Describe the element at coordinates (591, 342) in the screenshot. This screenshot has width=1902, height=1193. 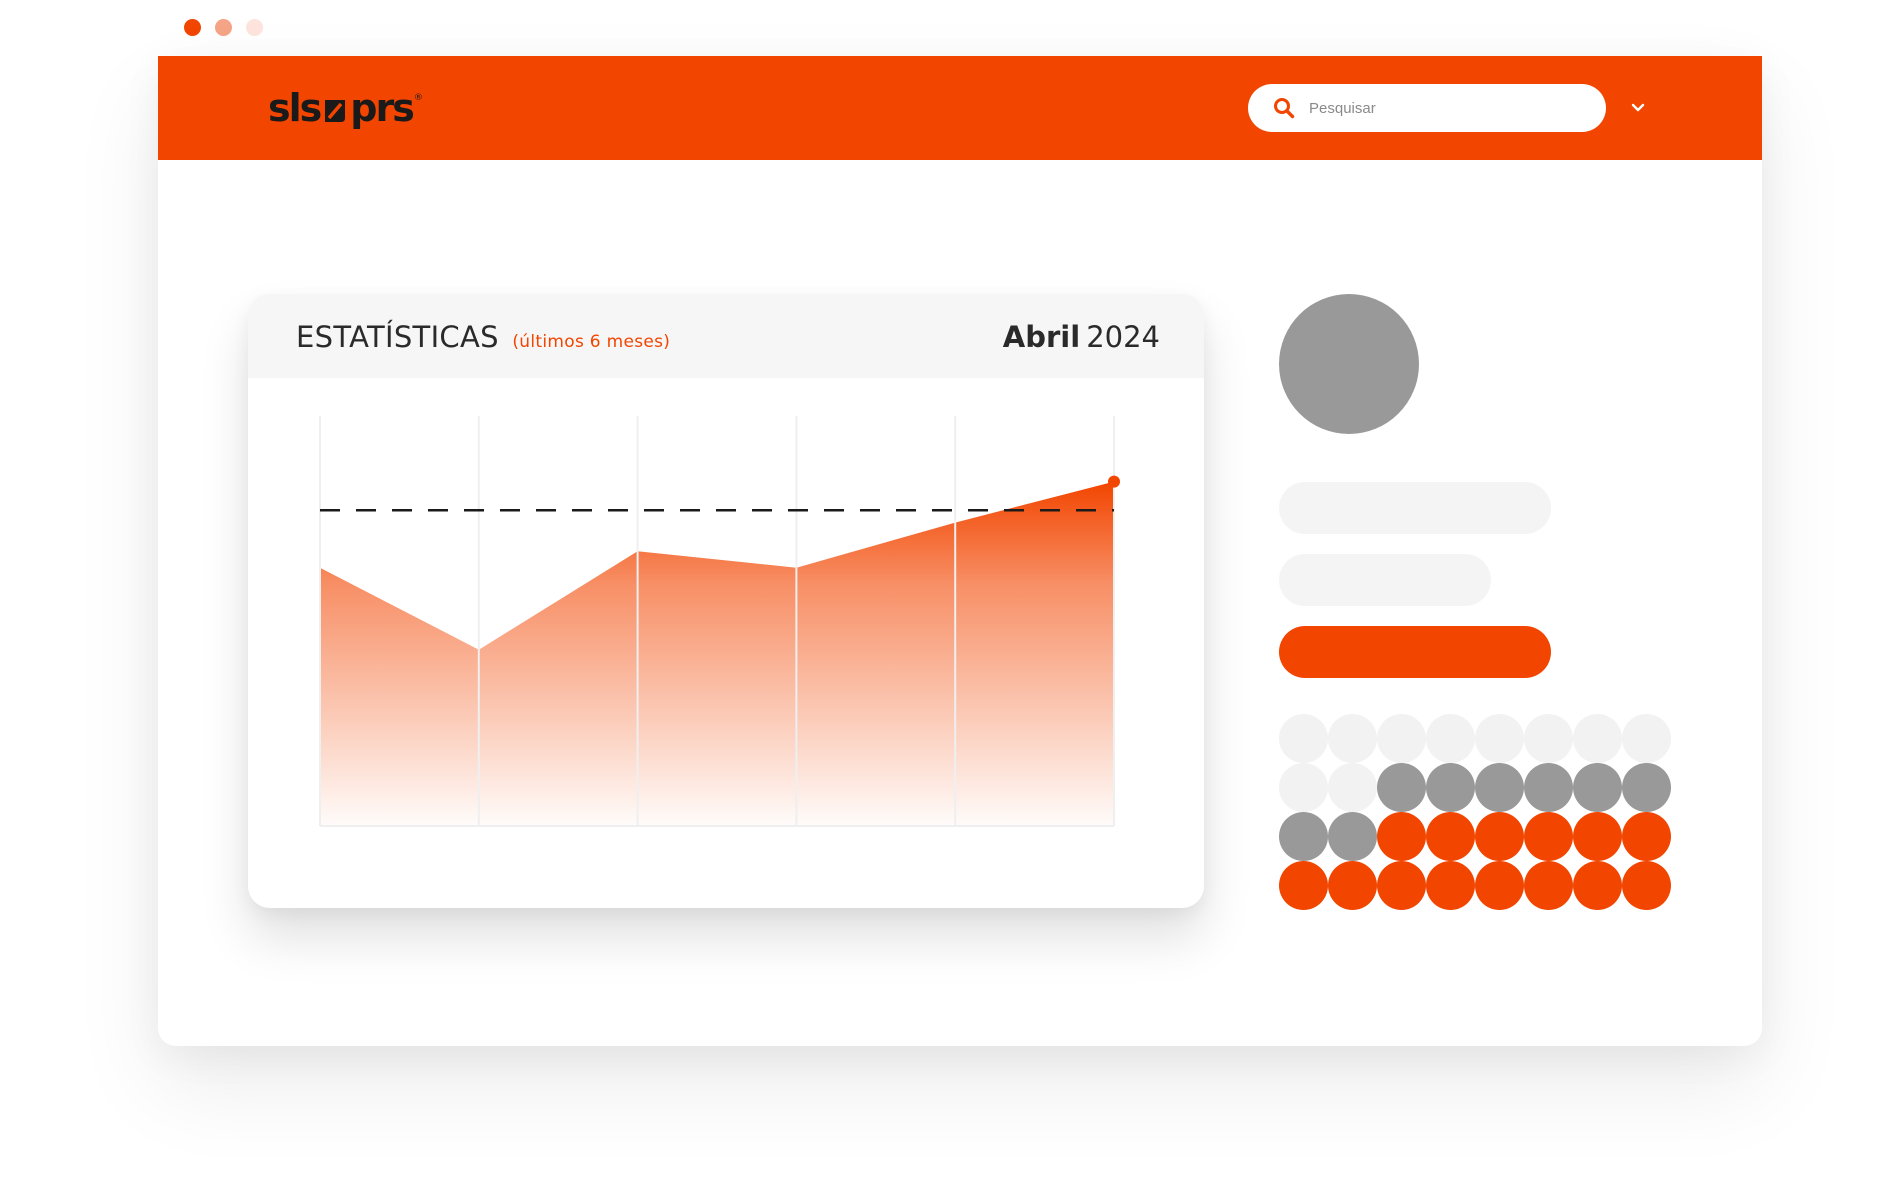
I see `card-subtitle: (últimos 6 meses)` at that location.